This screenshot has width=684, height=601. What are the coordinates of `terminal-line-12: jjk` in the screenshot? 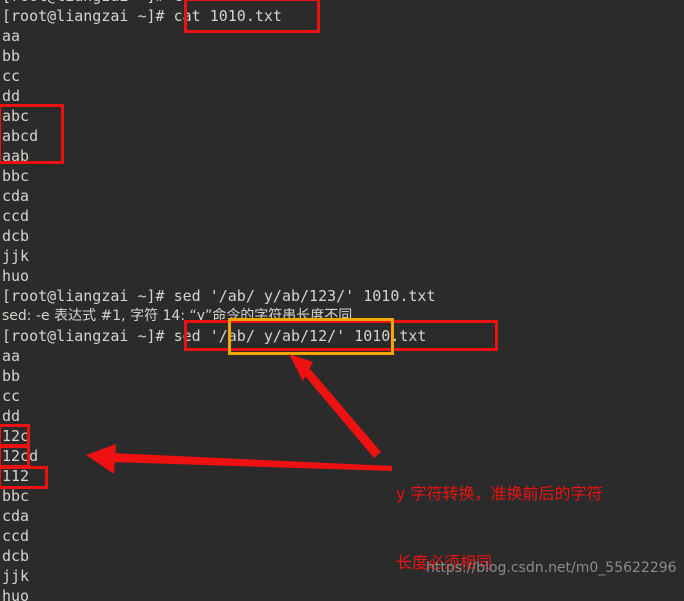 It's located at (16, 256).